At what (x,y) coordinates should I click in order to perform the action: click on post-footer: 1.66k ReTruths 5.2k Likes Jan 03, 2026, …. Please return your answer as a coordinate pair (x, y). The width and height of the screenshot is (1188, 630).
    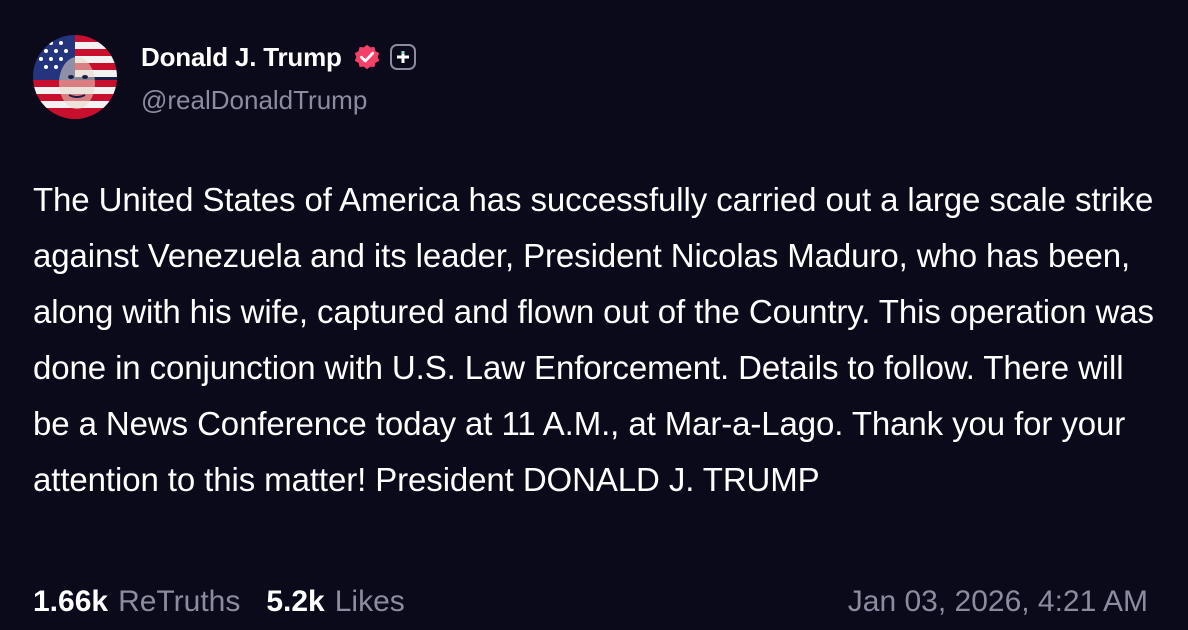
    Looking at the image, I should click on (590, 602).